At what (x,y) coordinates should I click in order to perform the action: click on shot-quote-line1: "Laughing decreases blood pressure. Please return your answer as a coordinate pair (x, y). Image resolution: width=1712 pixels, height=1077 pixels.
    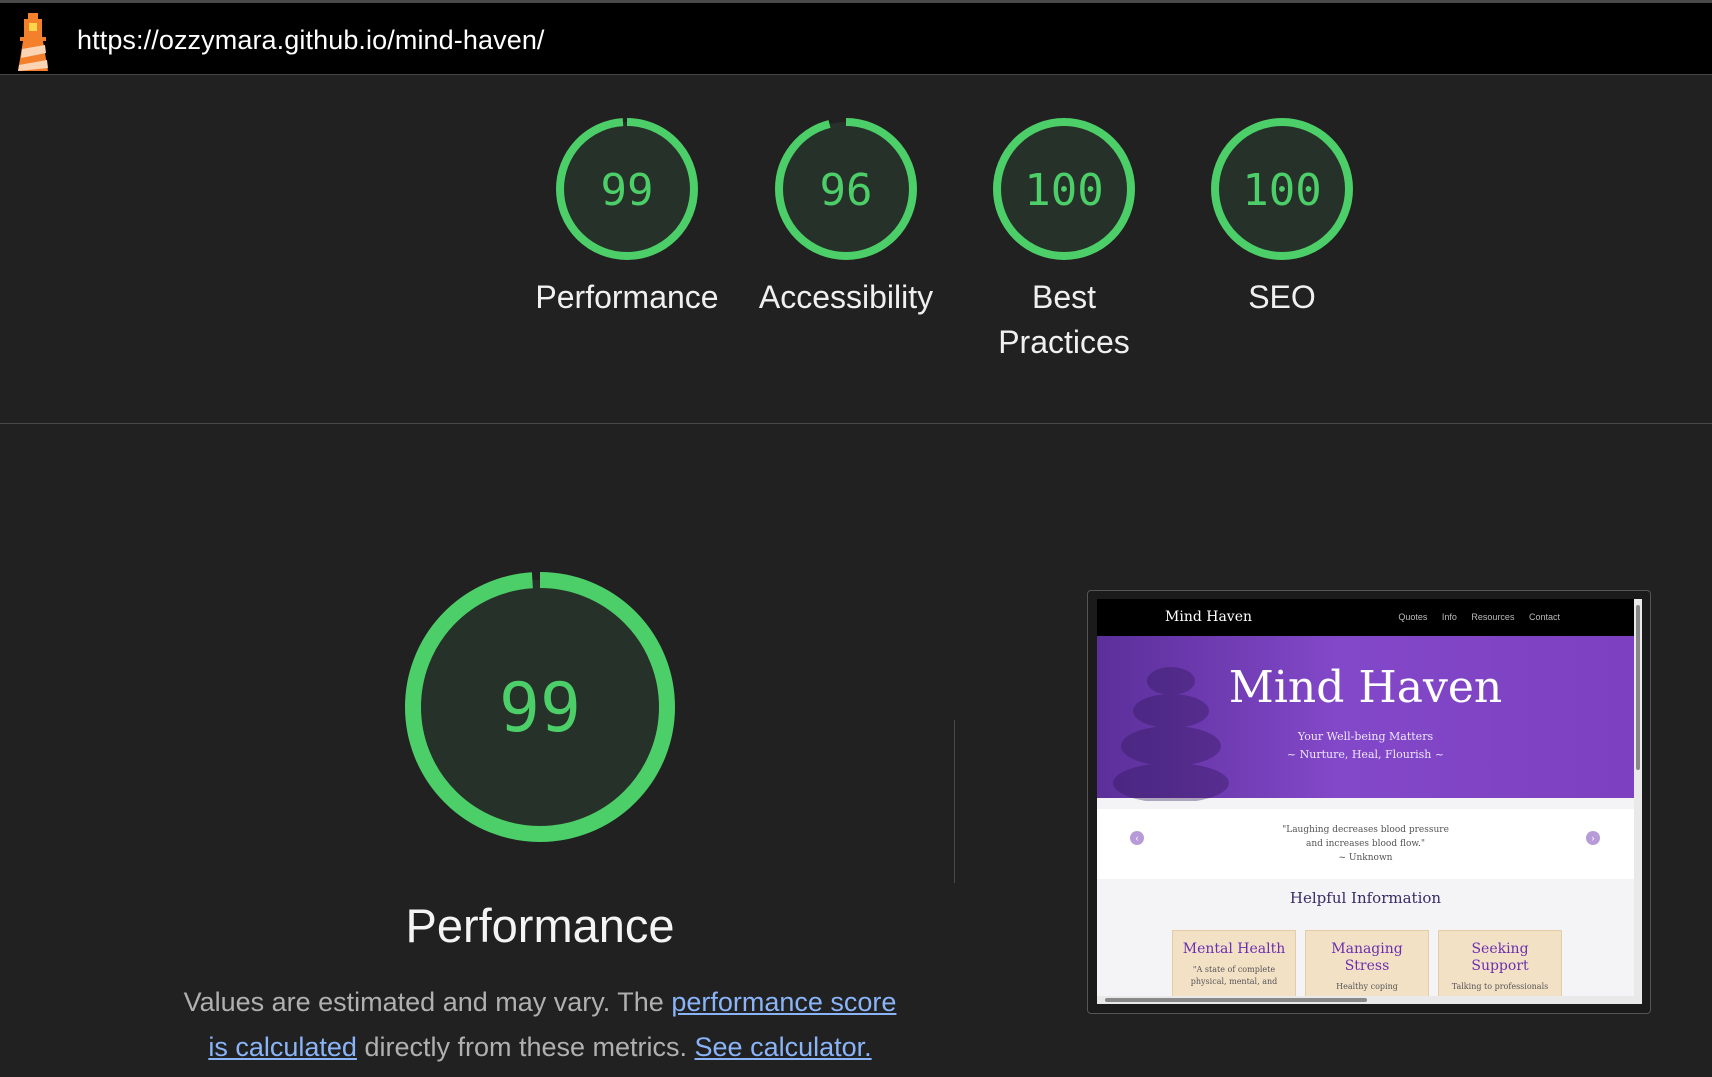
    Looking at the image, I should click on (1365, 830).